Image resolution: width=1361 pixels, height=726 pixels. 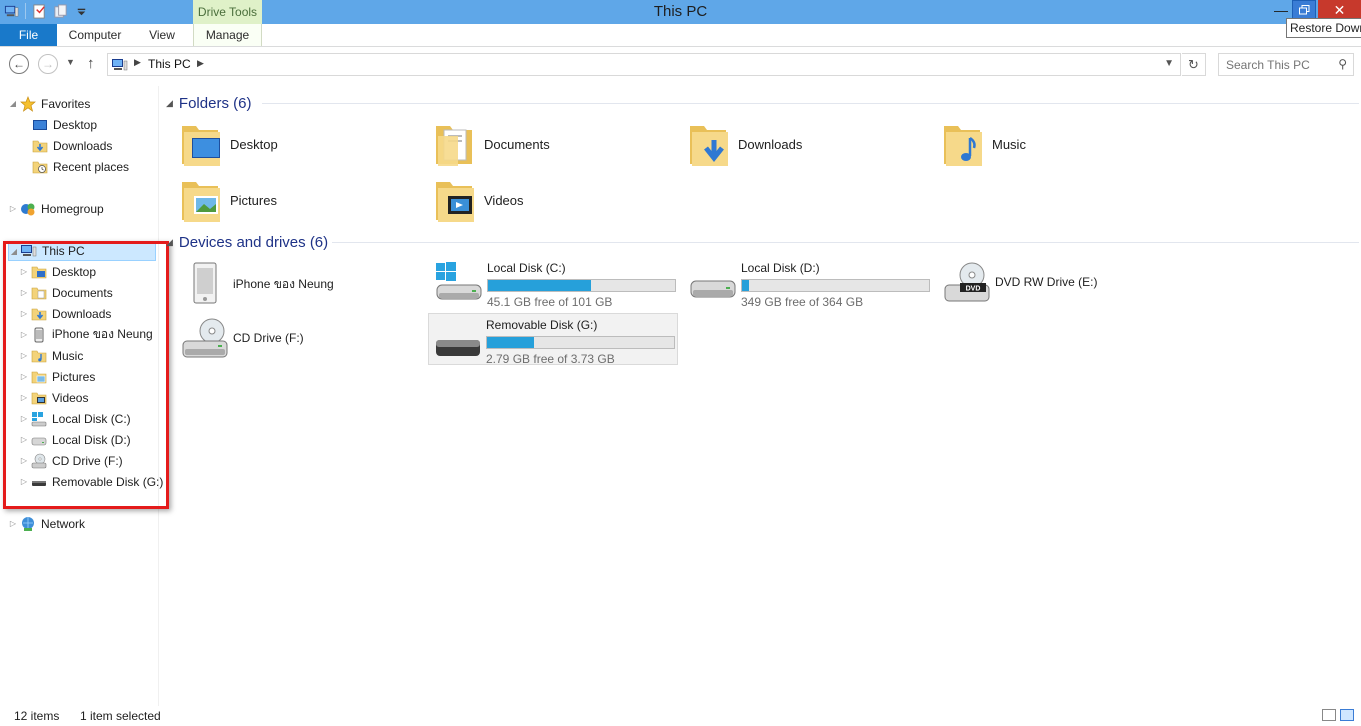 What do you see at coordinates (37, 716) in the screenshot?
I see `item-count: 12 items` at bounding box center [37, 716].